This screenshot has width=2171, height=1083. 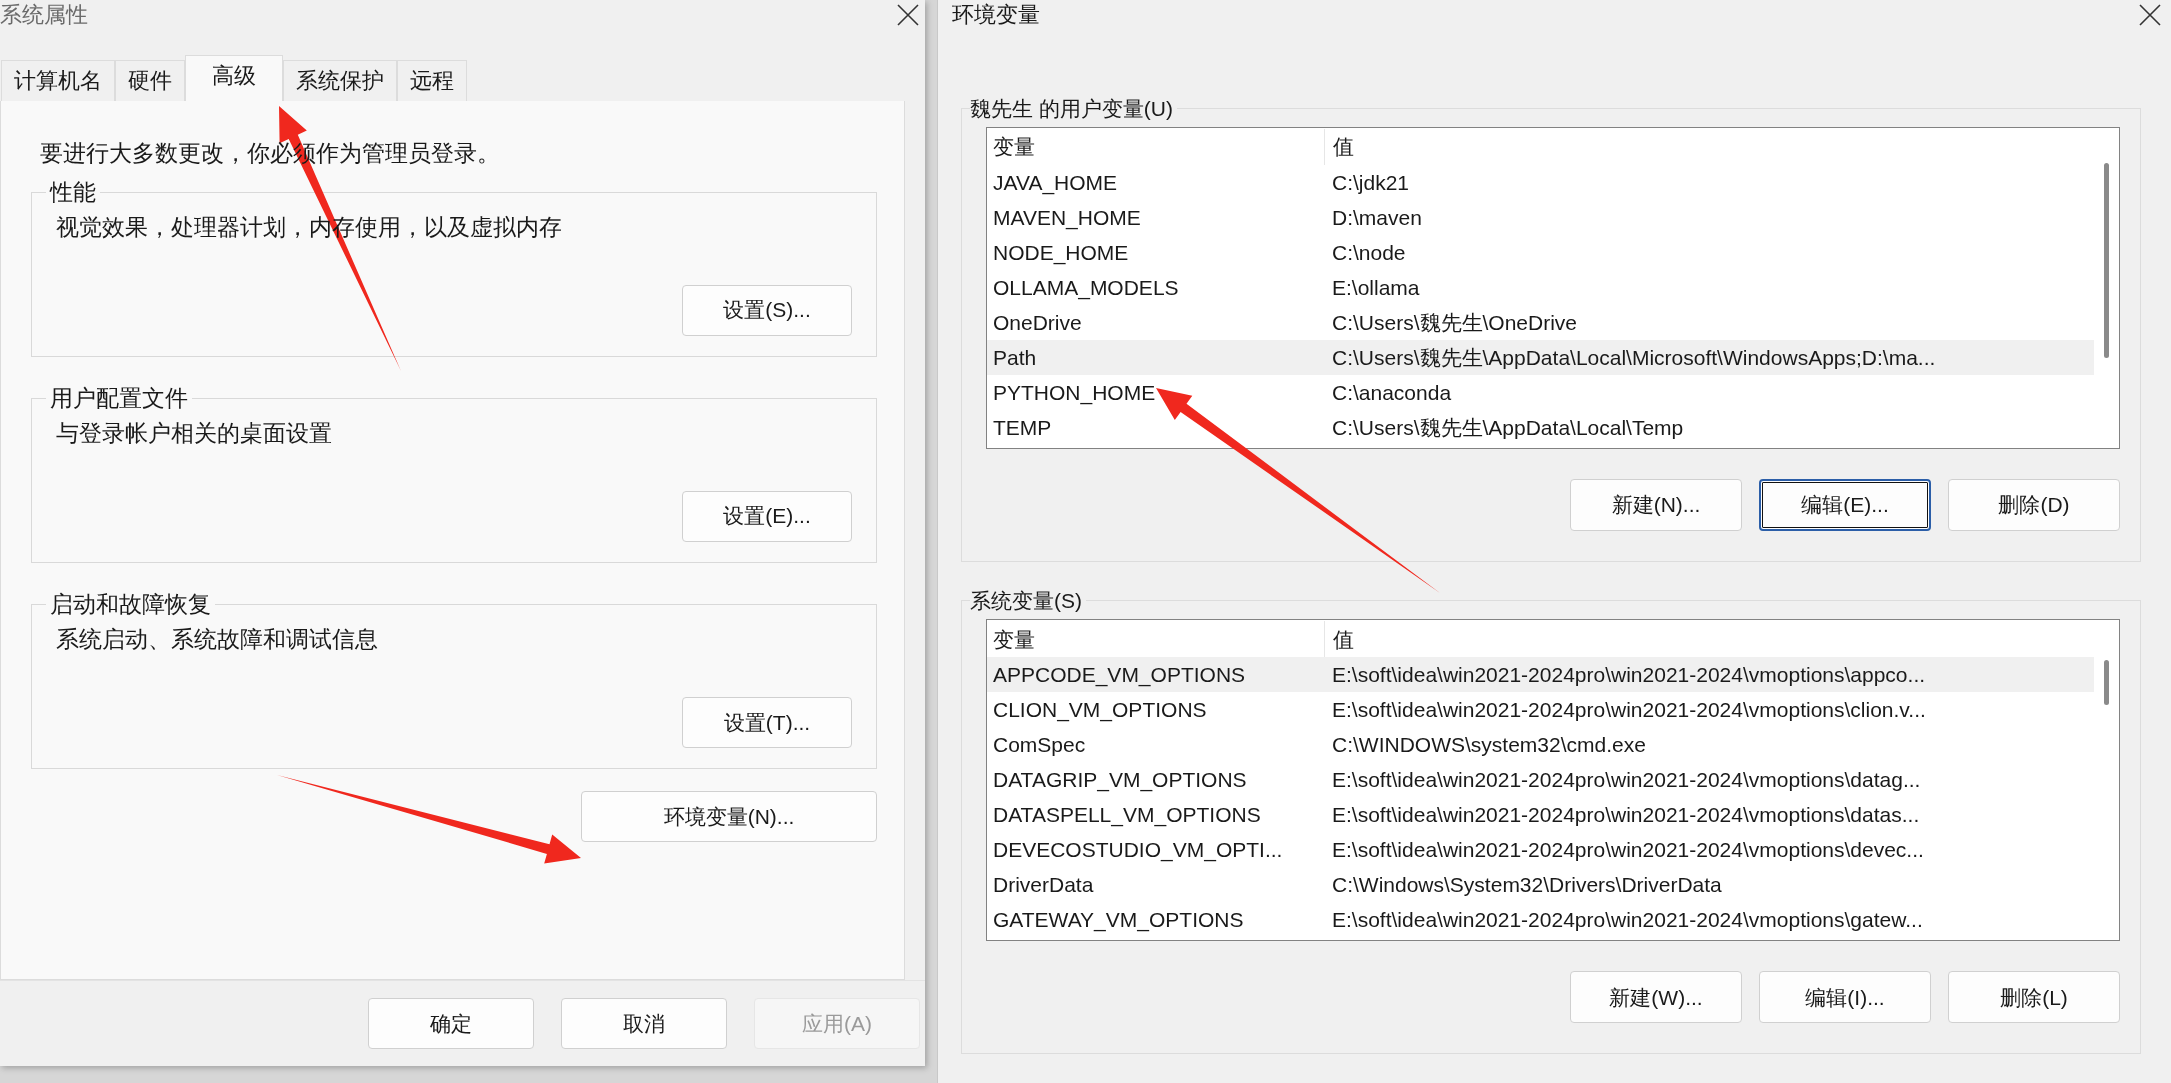 I want to click on list-row: PYTHON_HOME C:\anaconda, so click(x=1540, y=393).